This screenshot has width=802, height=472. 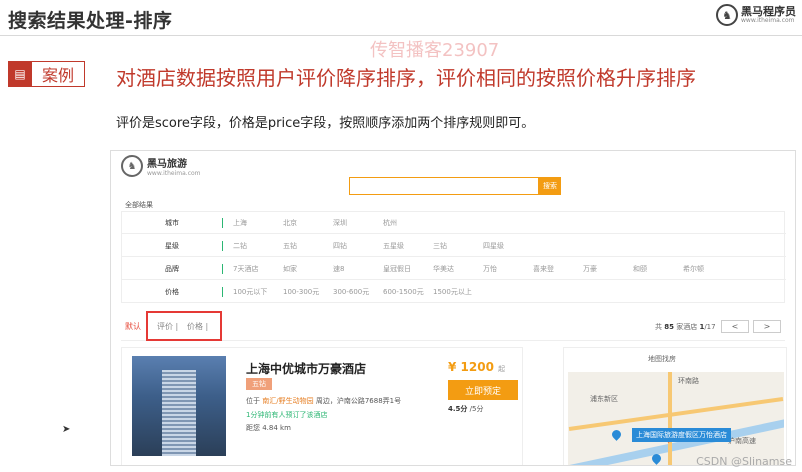 What do you see at coordinates (483, 390) in the screenshot?
I see `book-now-button: 立即预定` at bounding box center [483, 390].